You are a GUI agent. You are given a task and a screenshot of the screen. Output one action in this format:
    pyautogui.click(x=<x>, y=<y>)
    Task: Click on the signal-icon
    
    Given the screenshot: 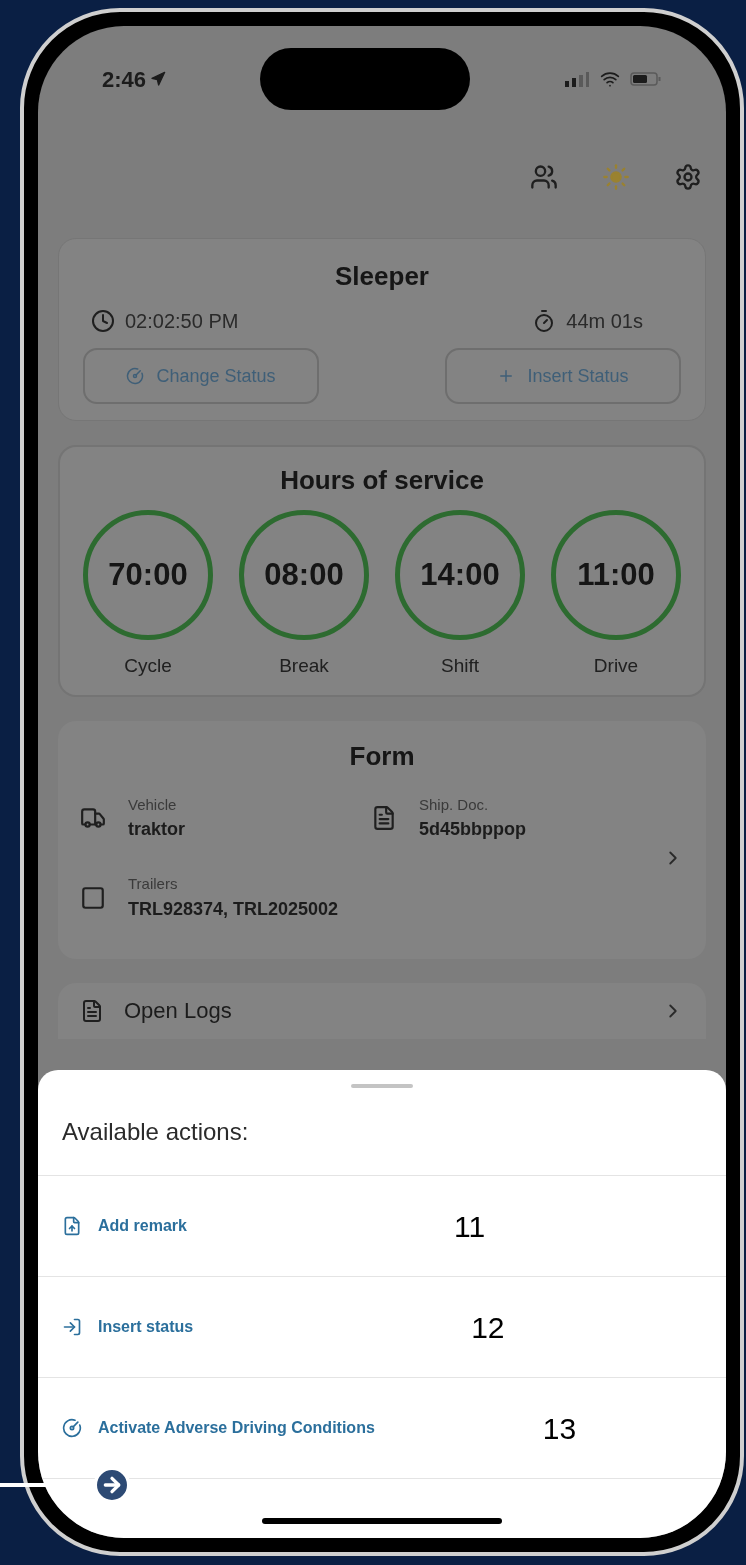 What is the action you would take?
    pyautogui.click(x=577, y=79)
    